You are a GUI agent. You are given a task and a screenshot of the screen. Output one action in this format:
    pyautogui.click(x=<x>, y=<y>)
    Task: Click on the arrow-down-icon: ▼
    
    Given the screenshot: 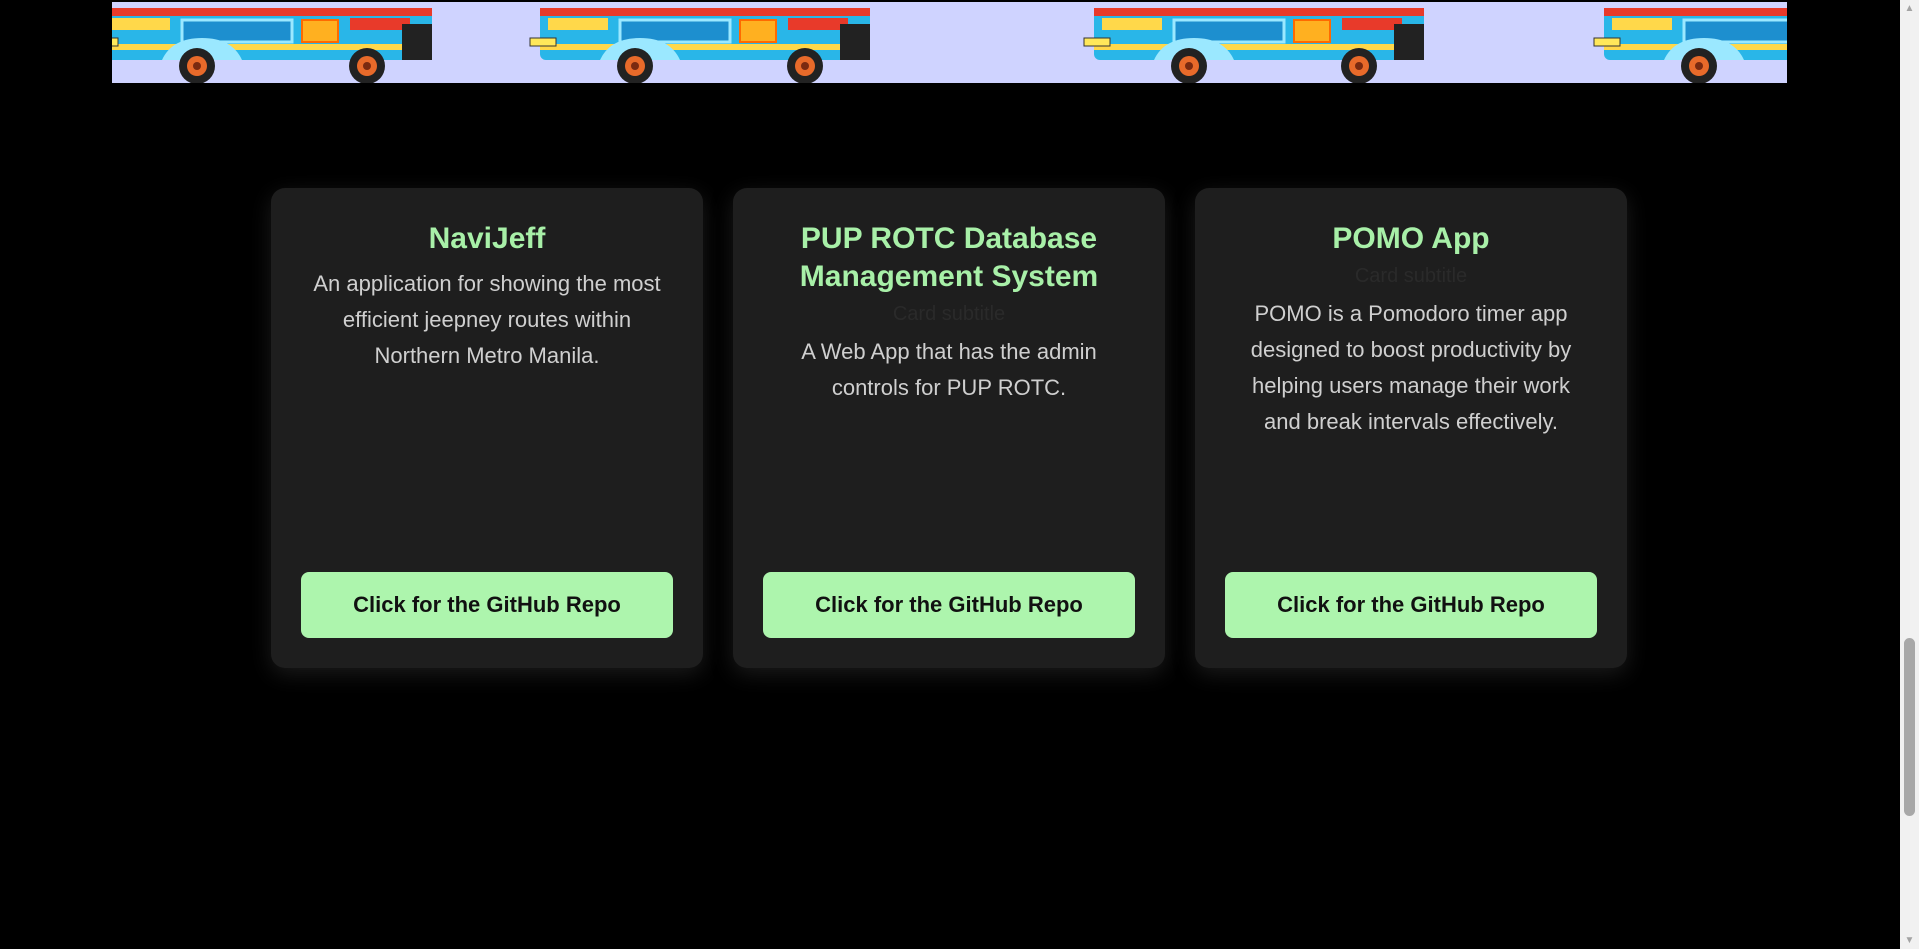 What is the action you would take?
    pyautogui.click(x=1909, y=940)
    